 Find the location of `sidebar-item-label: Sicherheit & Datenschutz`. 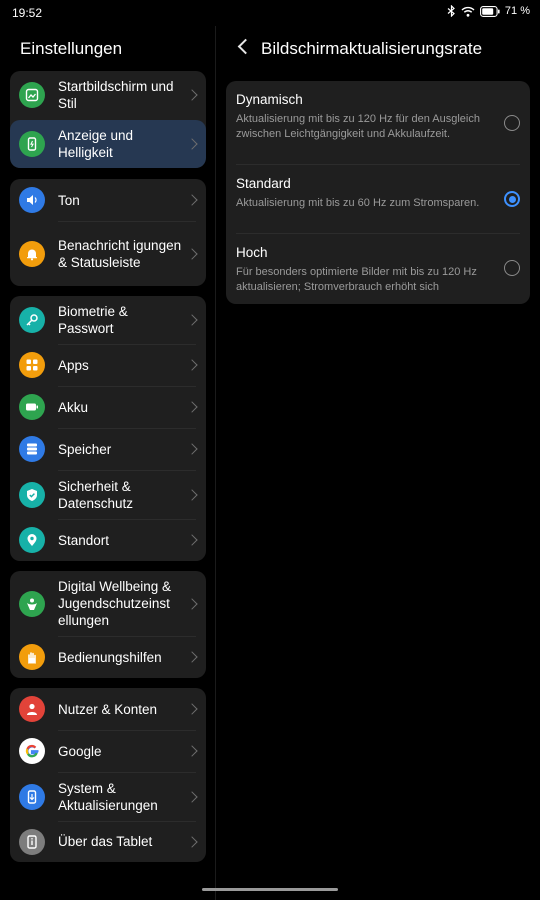

sidebar-item-label: Sicherheit & Datenschutz is located at coordinates (96, 494).